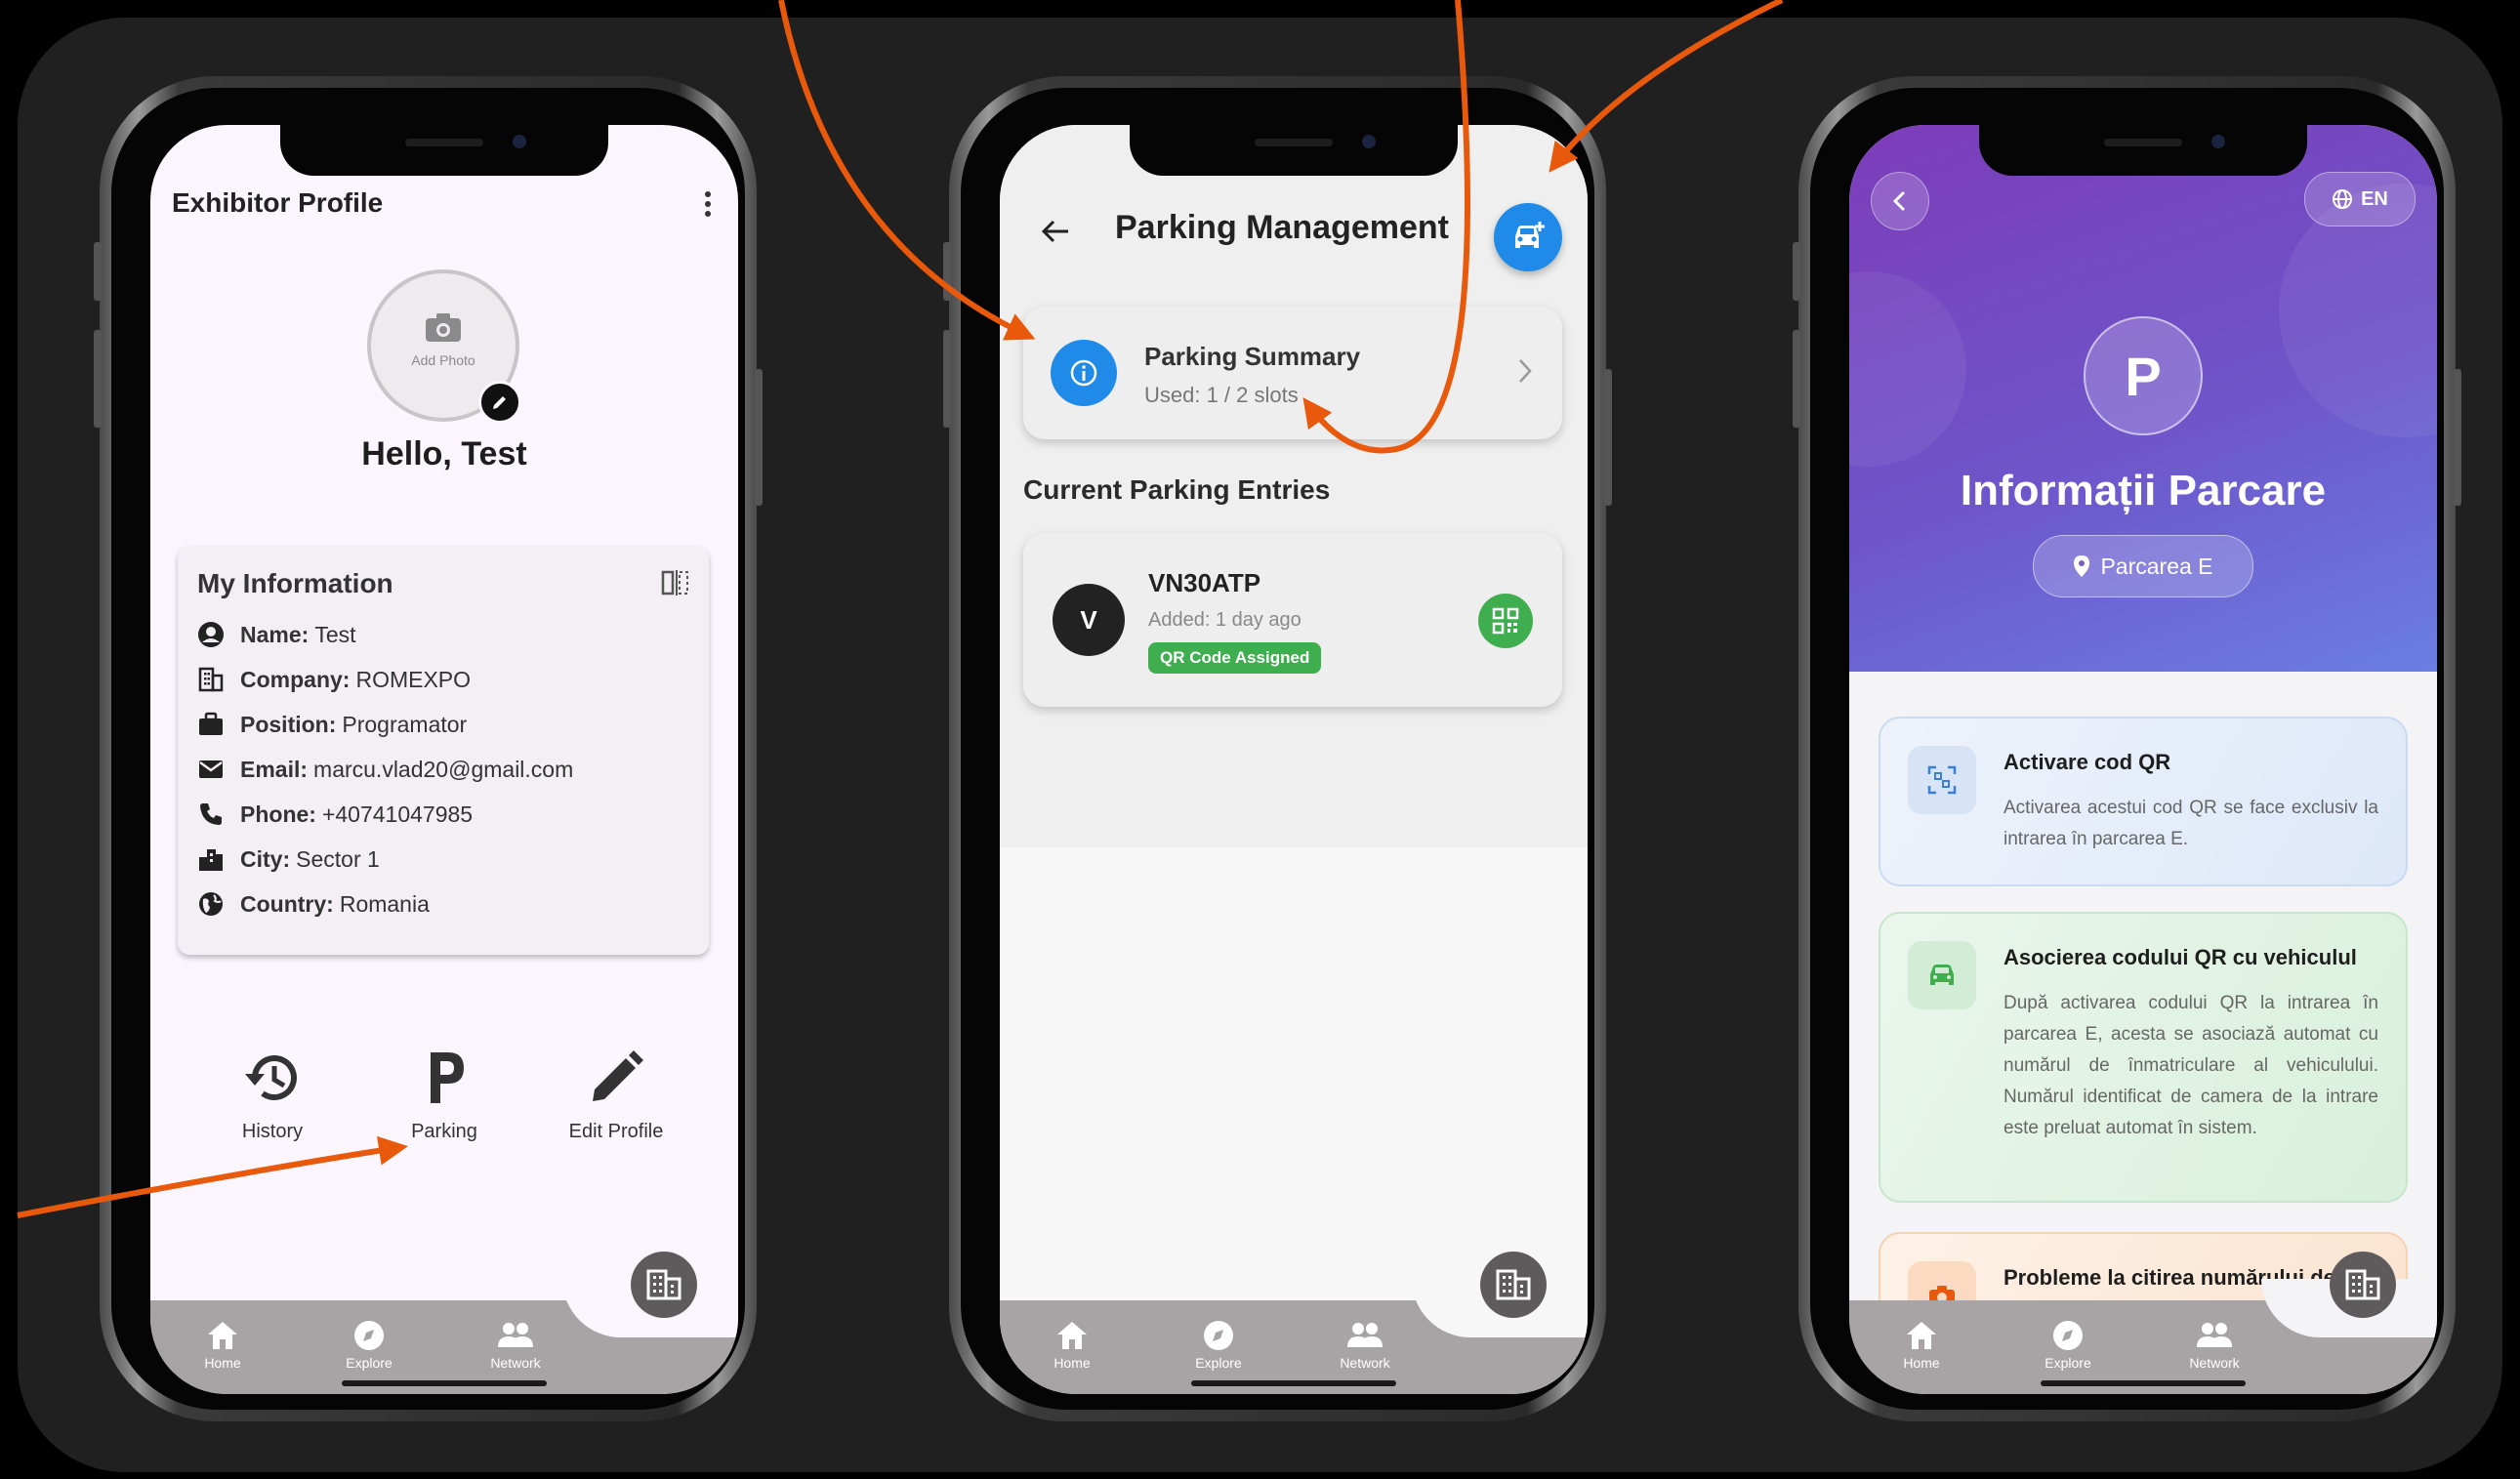  What do you see at coordinates (211, 723) in the screenshot?
I see `briefcase-icon` at bounding box center [211, 723].